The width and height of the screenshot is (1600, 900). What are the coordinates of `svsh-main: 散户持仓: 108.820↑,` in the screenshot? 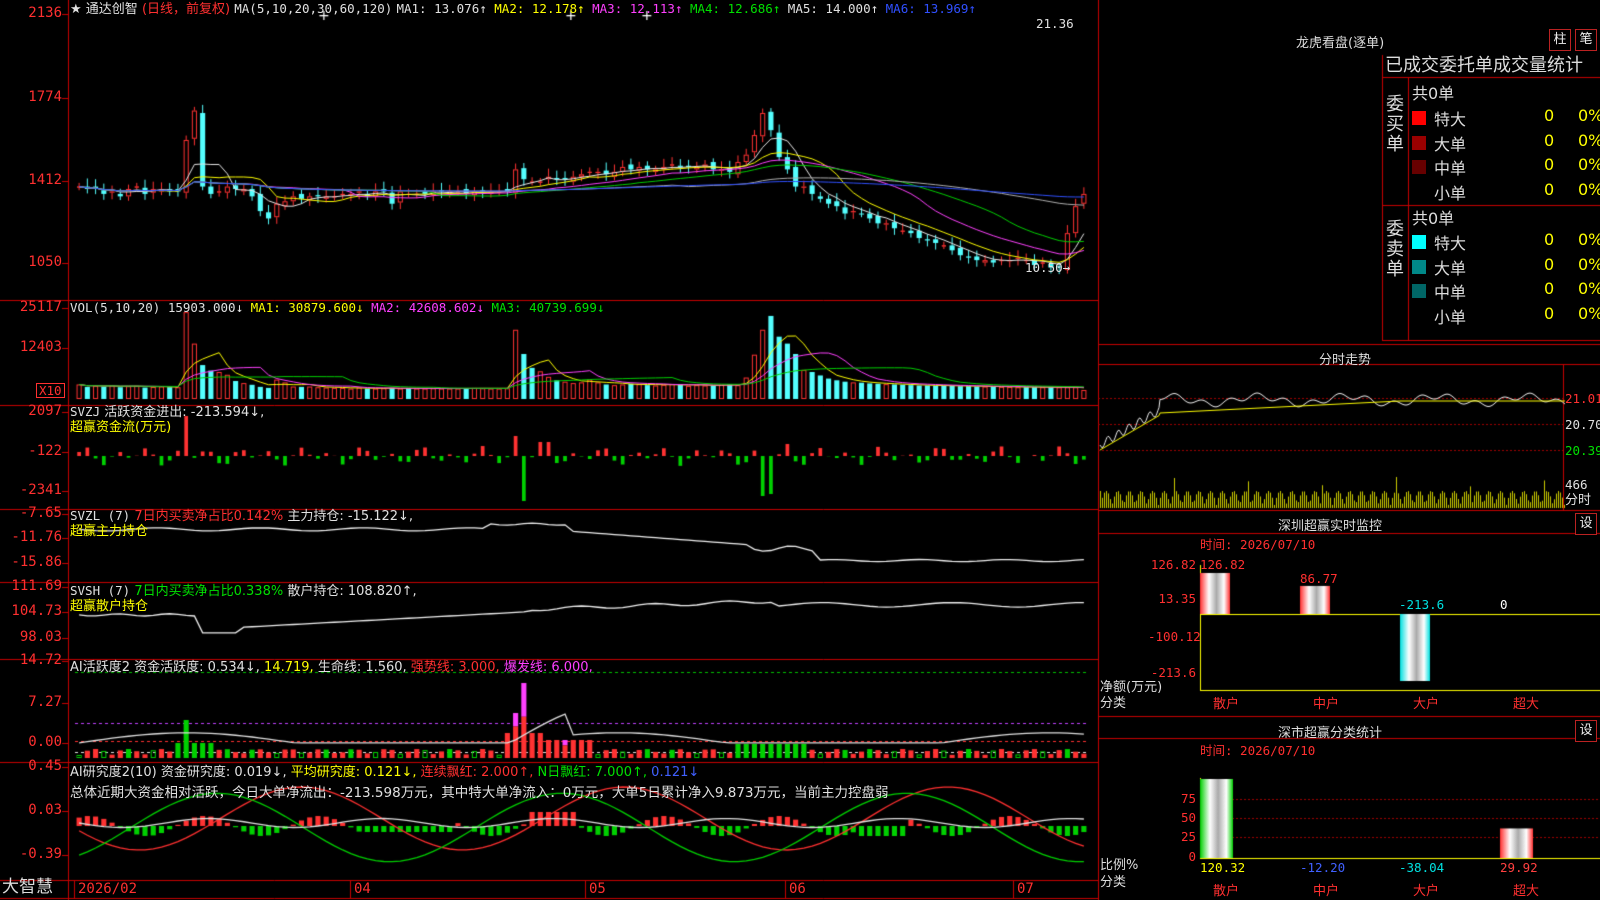 It's located at (352, 591).